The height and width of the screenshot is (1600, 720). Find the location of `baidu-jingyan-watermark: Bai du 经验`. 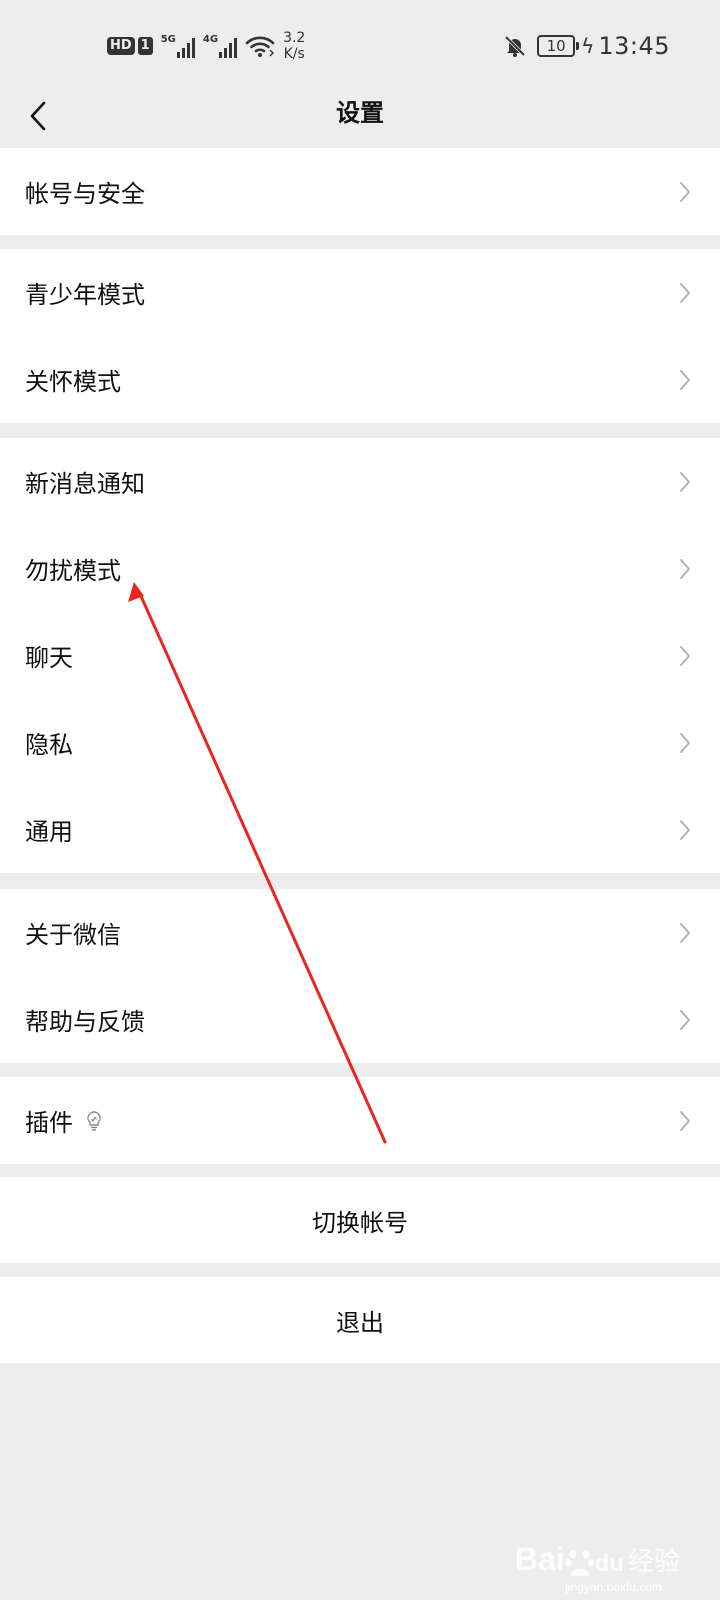

baidu-jingyan-watermark: Bai du 经验 is located at coordinates (597, 1559).